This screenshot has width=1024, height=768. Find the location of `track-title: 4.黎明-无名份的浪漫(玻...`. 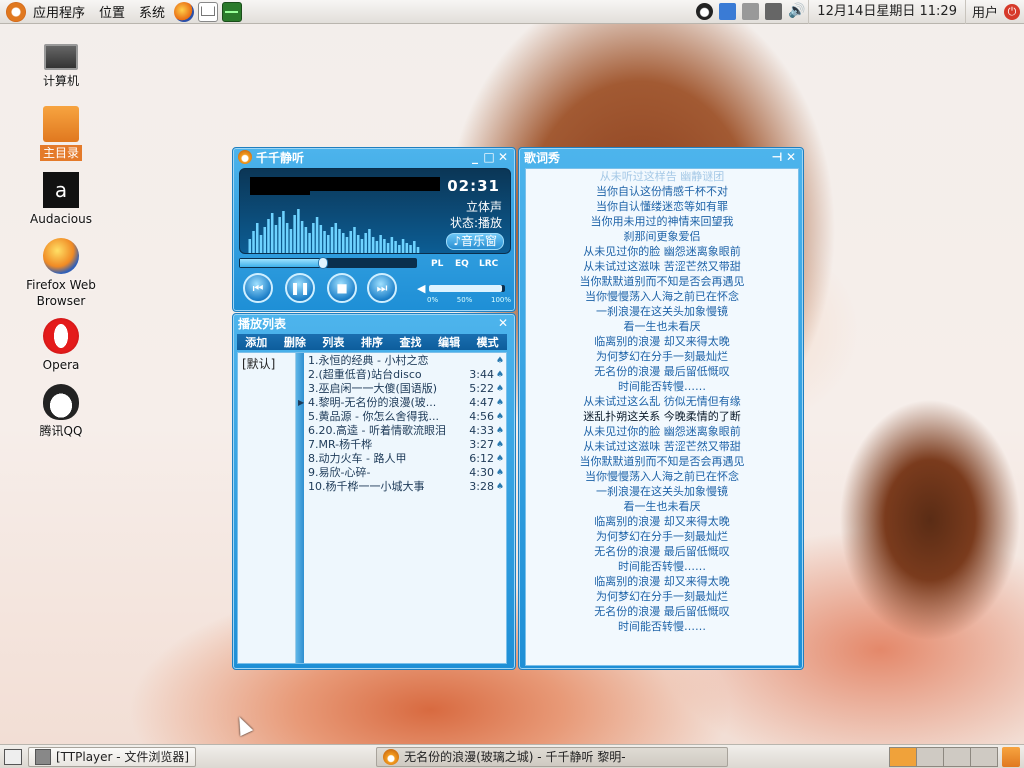

track-title: 4.黎明-无名份的浪漫(玻... is located at coordinates (372, 402).